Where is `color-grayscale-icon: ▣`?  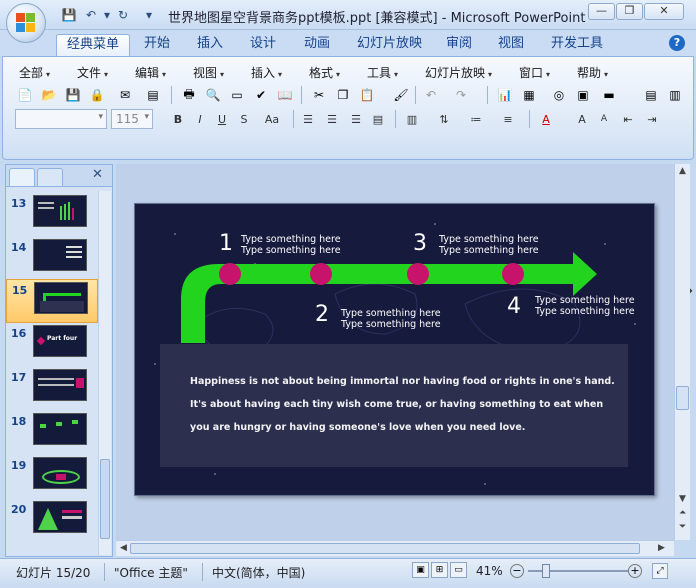 color-grayscale-icon: ▣ is located at coordinates (583, 95).